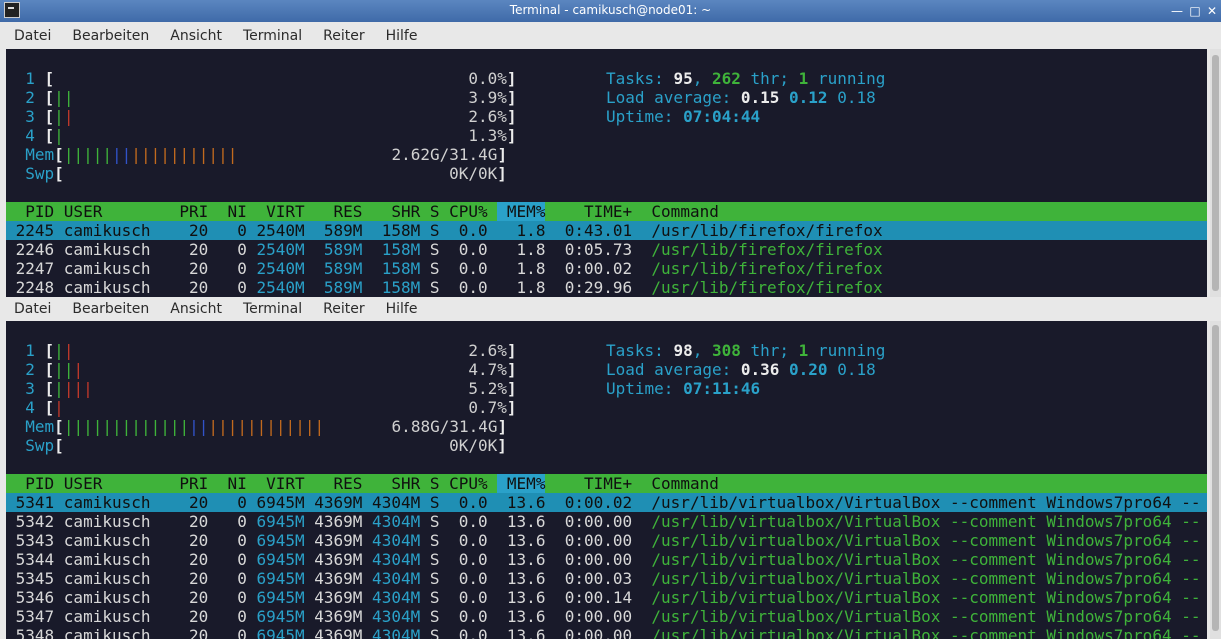 This screenshot has height=639, width=1221. What do you see at coordinates (536, 578) in the screenshot?
I see `text: S 0.0 13.6 0:00.03` at bounding box center [536, 578].